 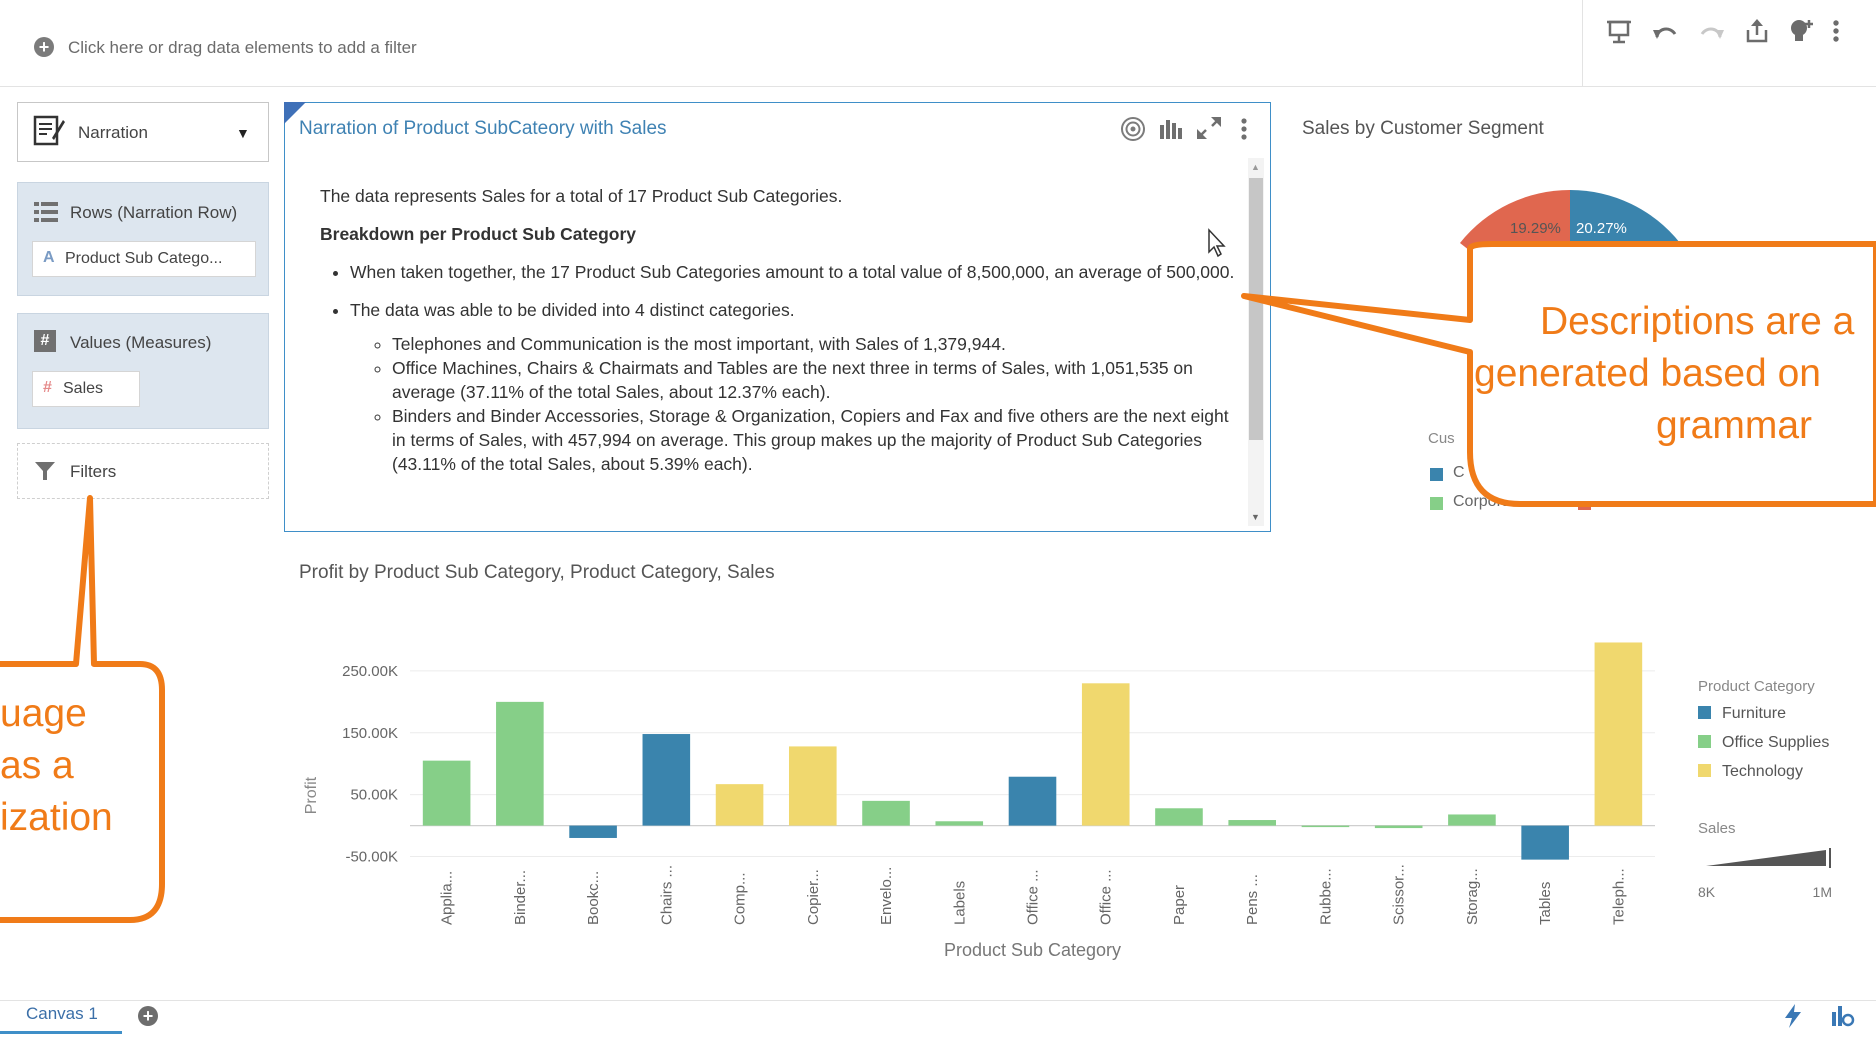 I want to click on visualization-type-label: Narration, so click(x=113, y=132).